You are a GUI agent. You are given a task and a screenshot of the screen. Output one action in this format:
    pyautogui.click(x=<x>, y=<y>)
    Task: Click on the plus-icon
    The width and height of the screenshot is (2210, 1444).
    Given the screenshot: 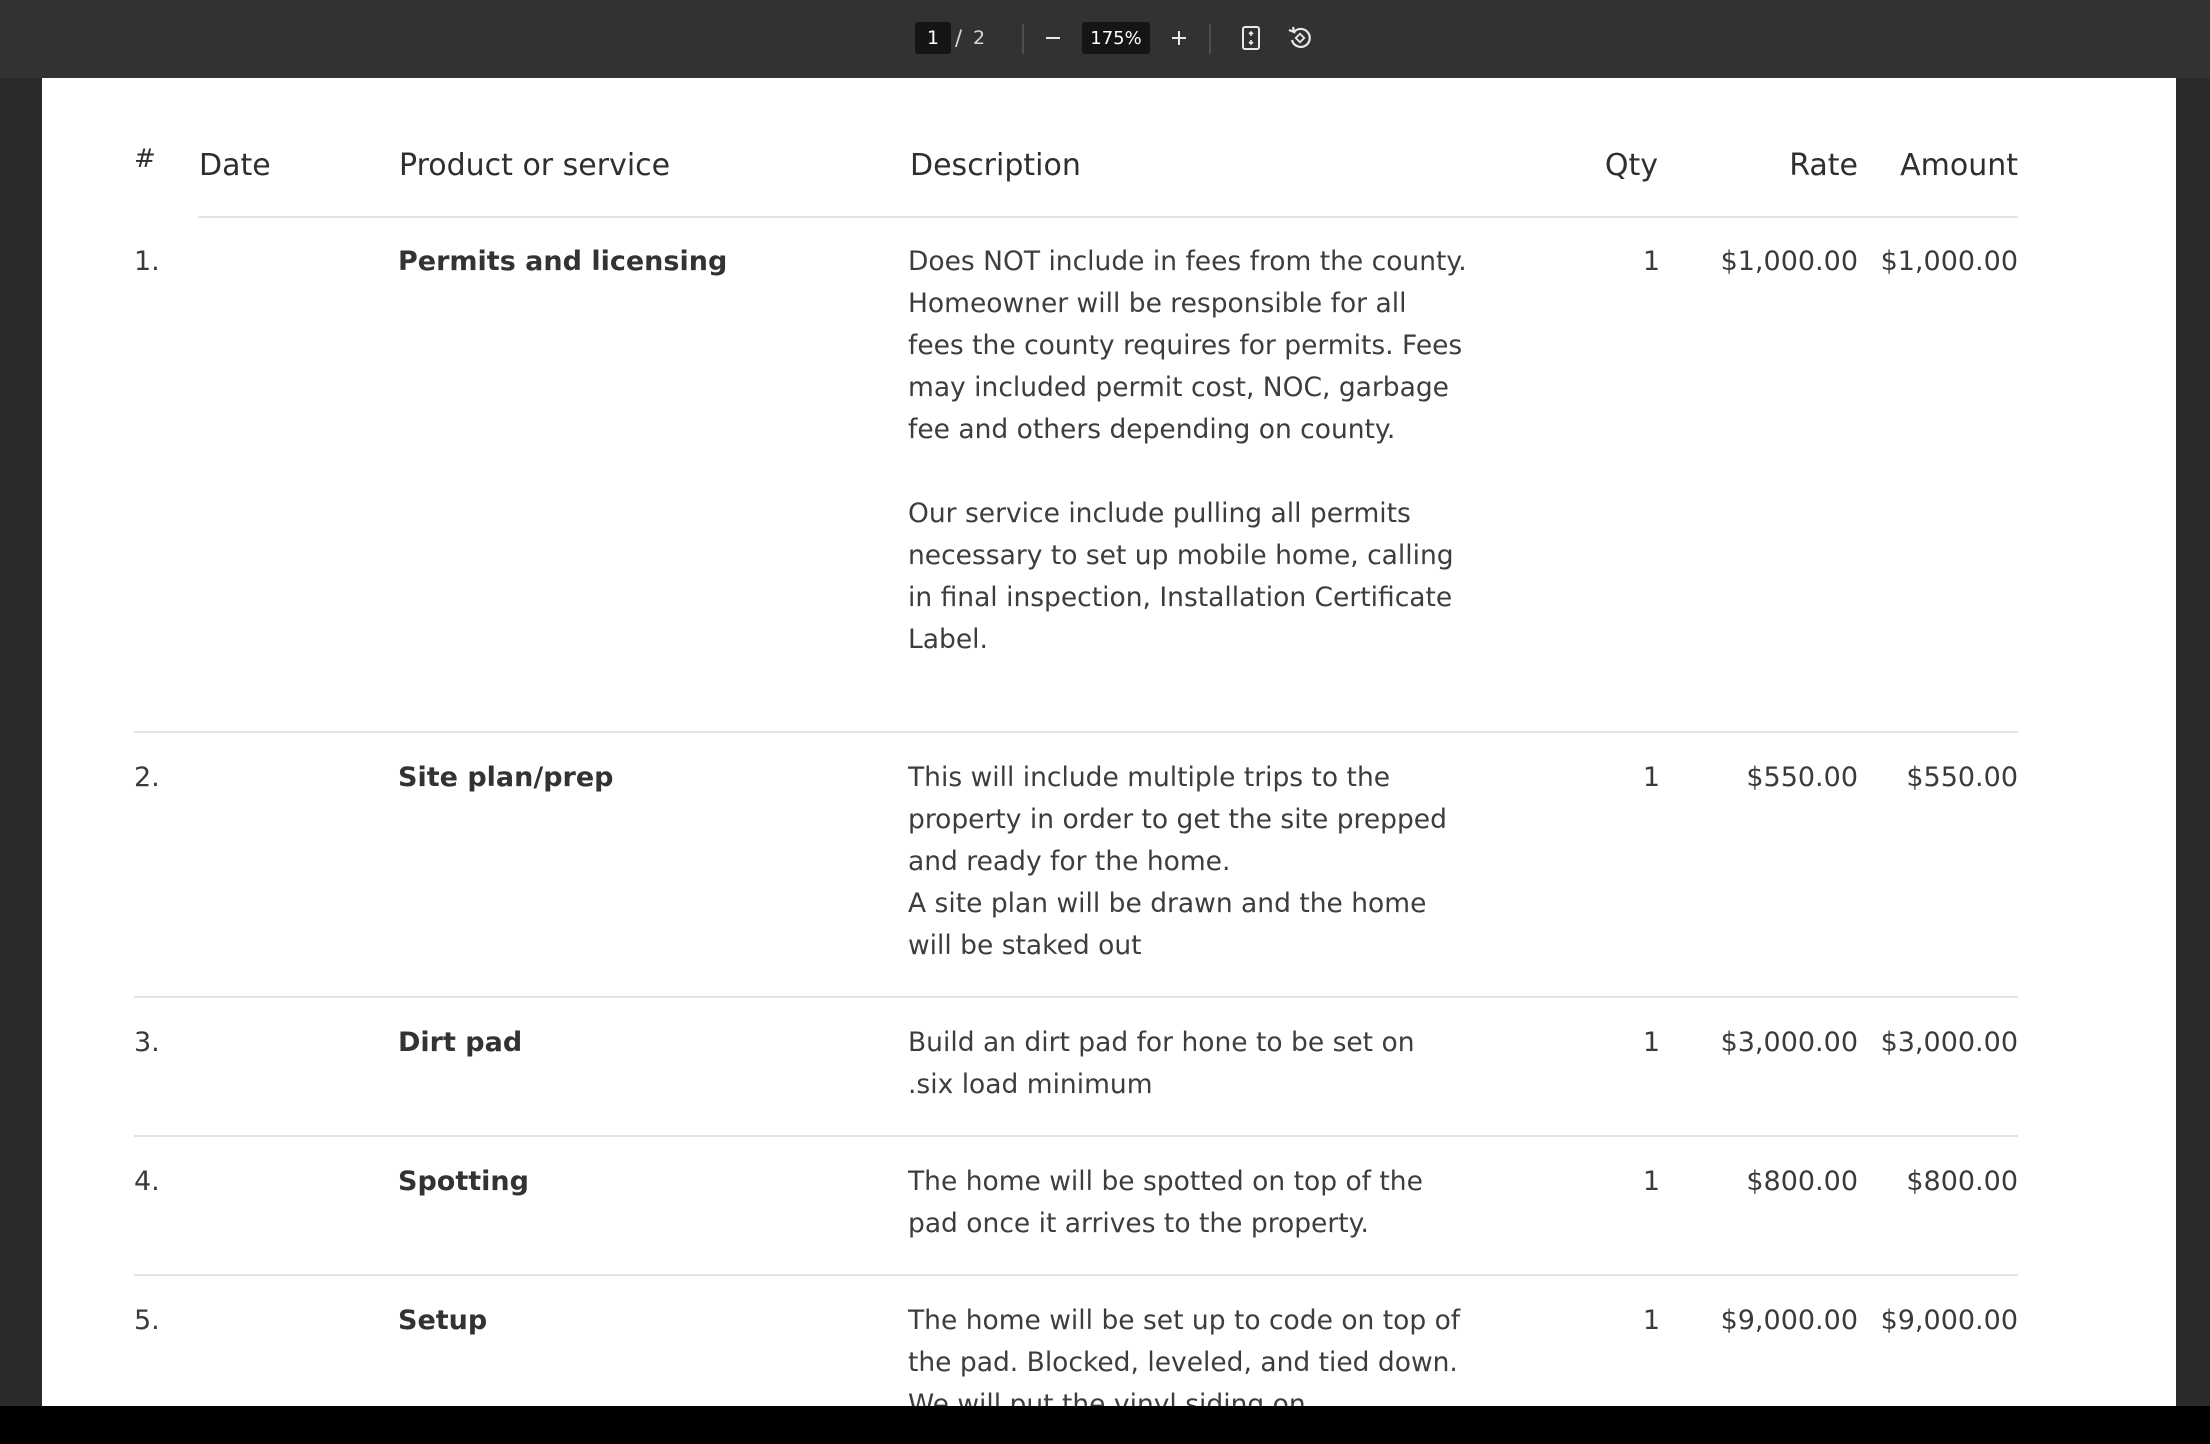 What is the action you would take?
    pyautogui.click(x=1179, y=38)
    